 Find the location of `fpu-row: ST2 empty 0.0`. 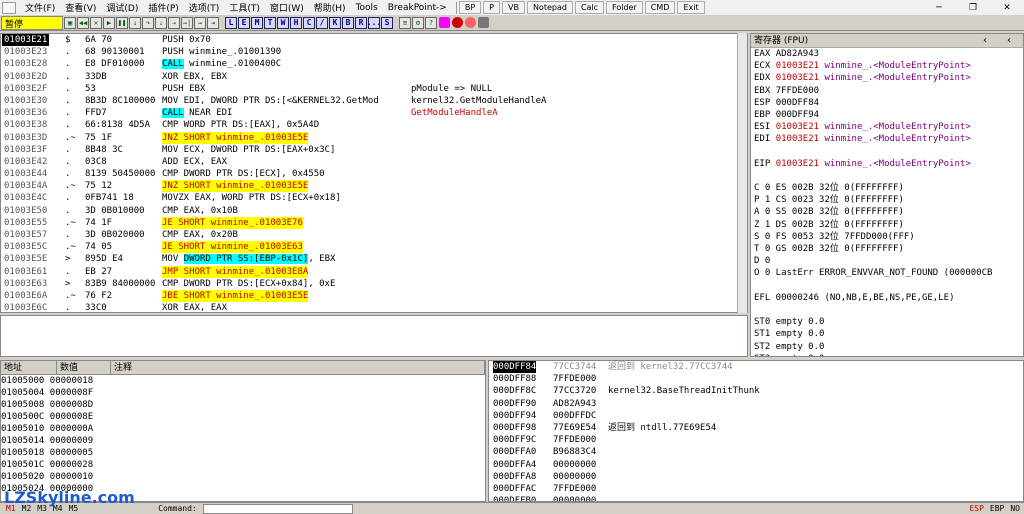

fpu-row: ST2 empty 0.0 is located at coordinates (887, 347).